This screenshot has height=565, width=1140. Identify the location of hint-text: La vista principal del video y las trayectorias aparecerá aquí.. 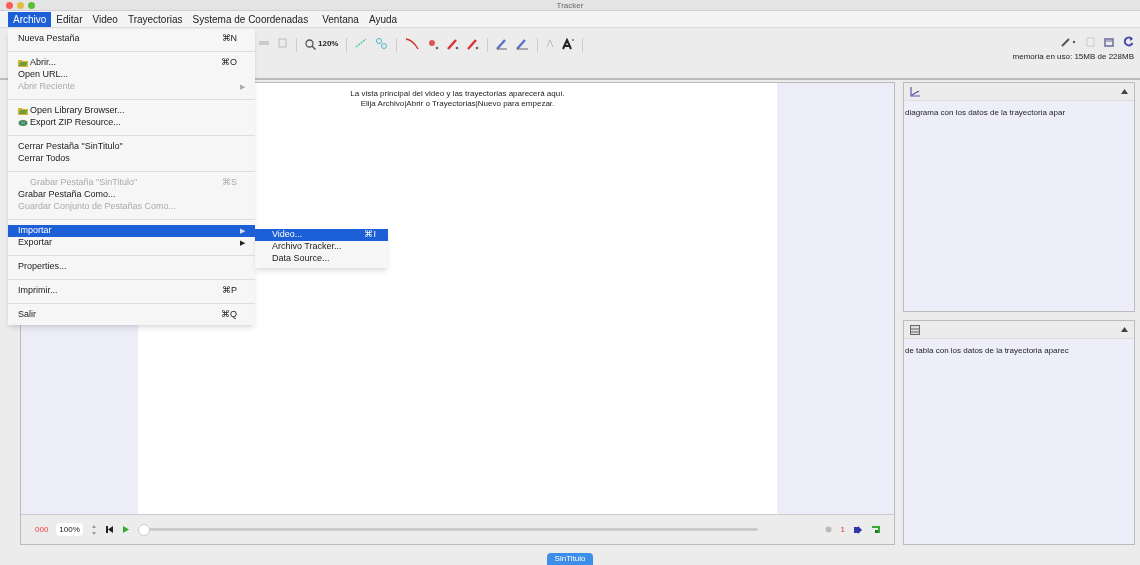
(457, 94).